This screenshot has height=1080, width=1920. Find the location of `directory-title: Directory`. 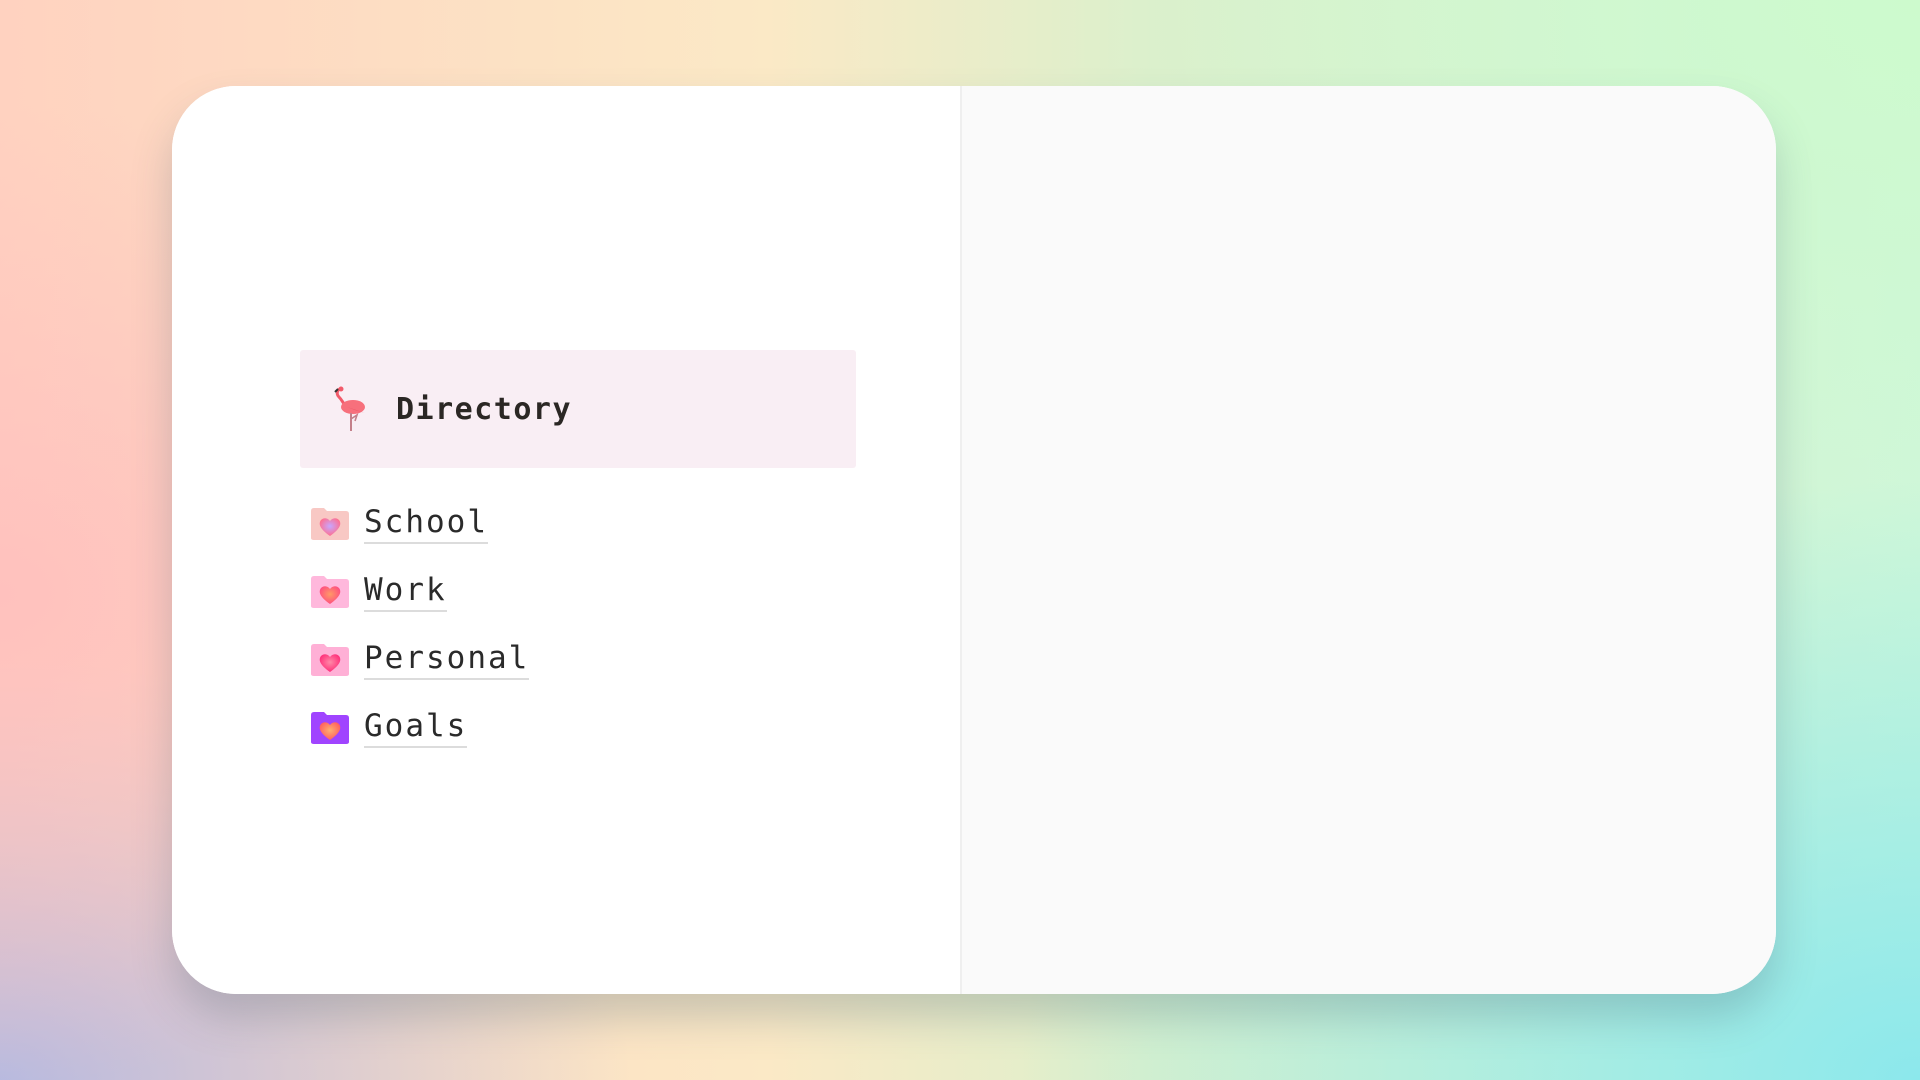

directory-title: Directory is located at coordinates (484, 409).